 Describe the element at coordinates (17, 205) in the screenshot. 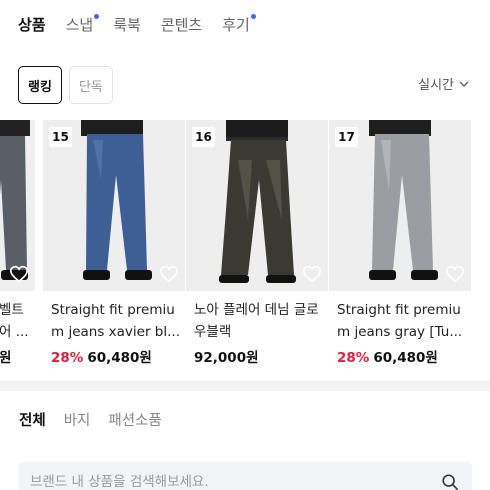

I see `product-image` at that location.